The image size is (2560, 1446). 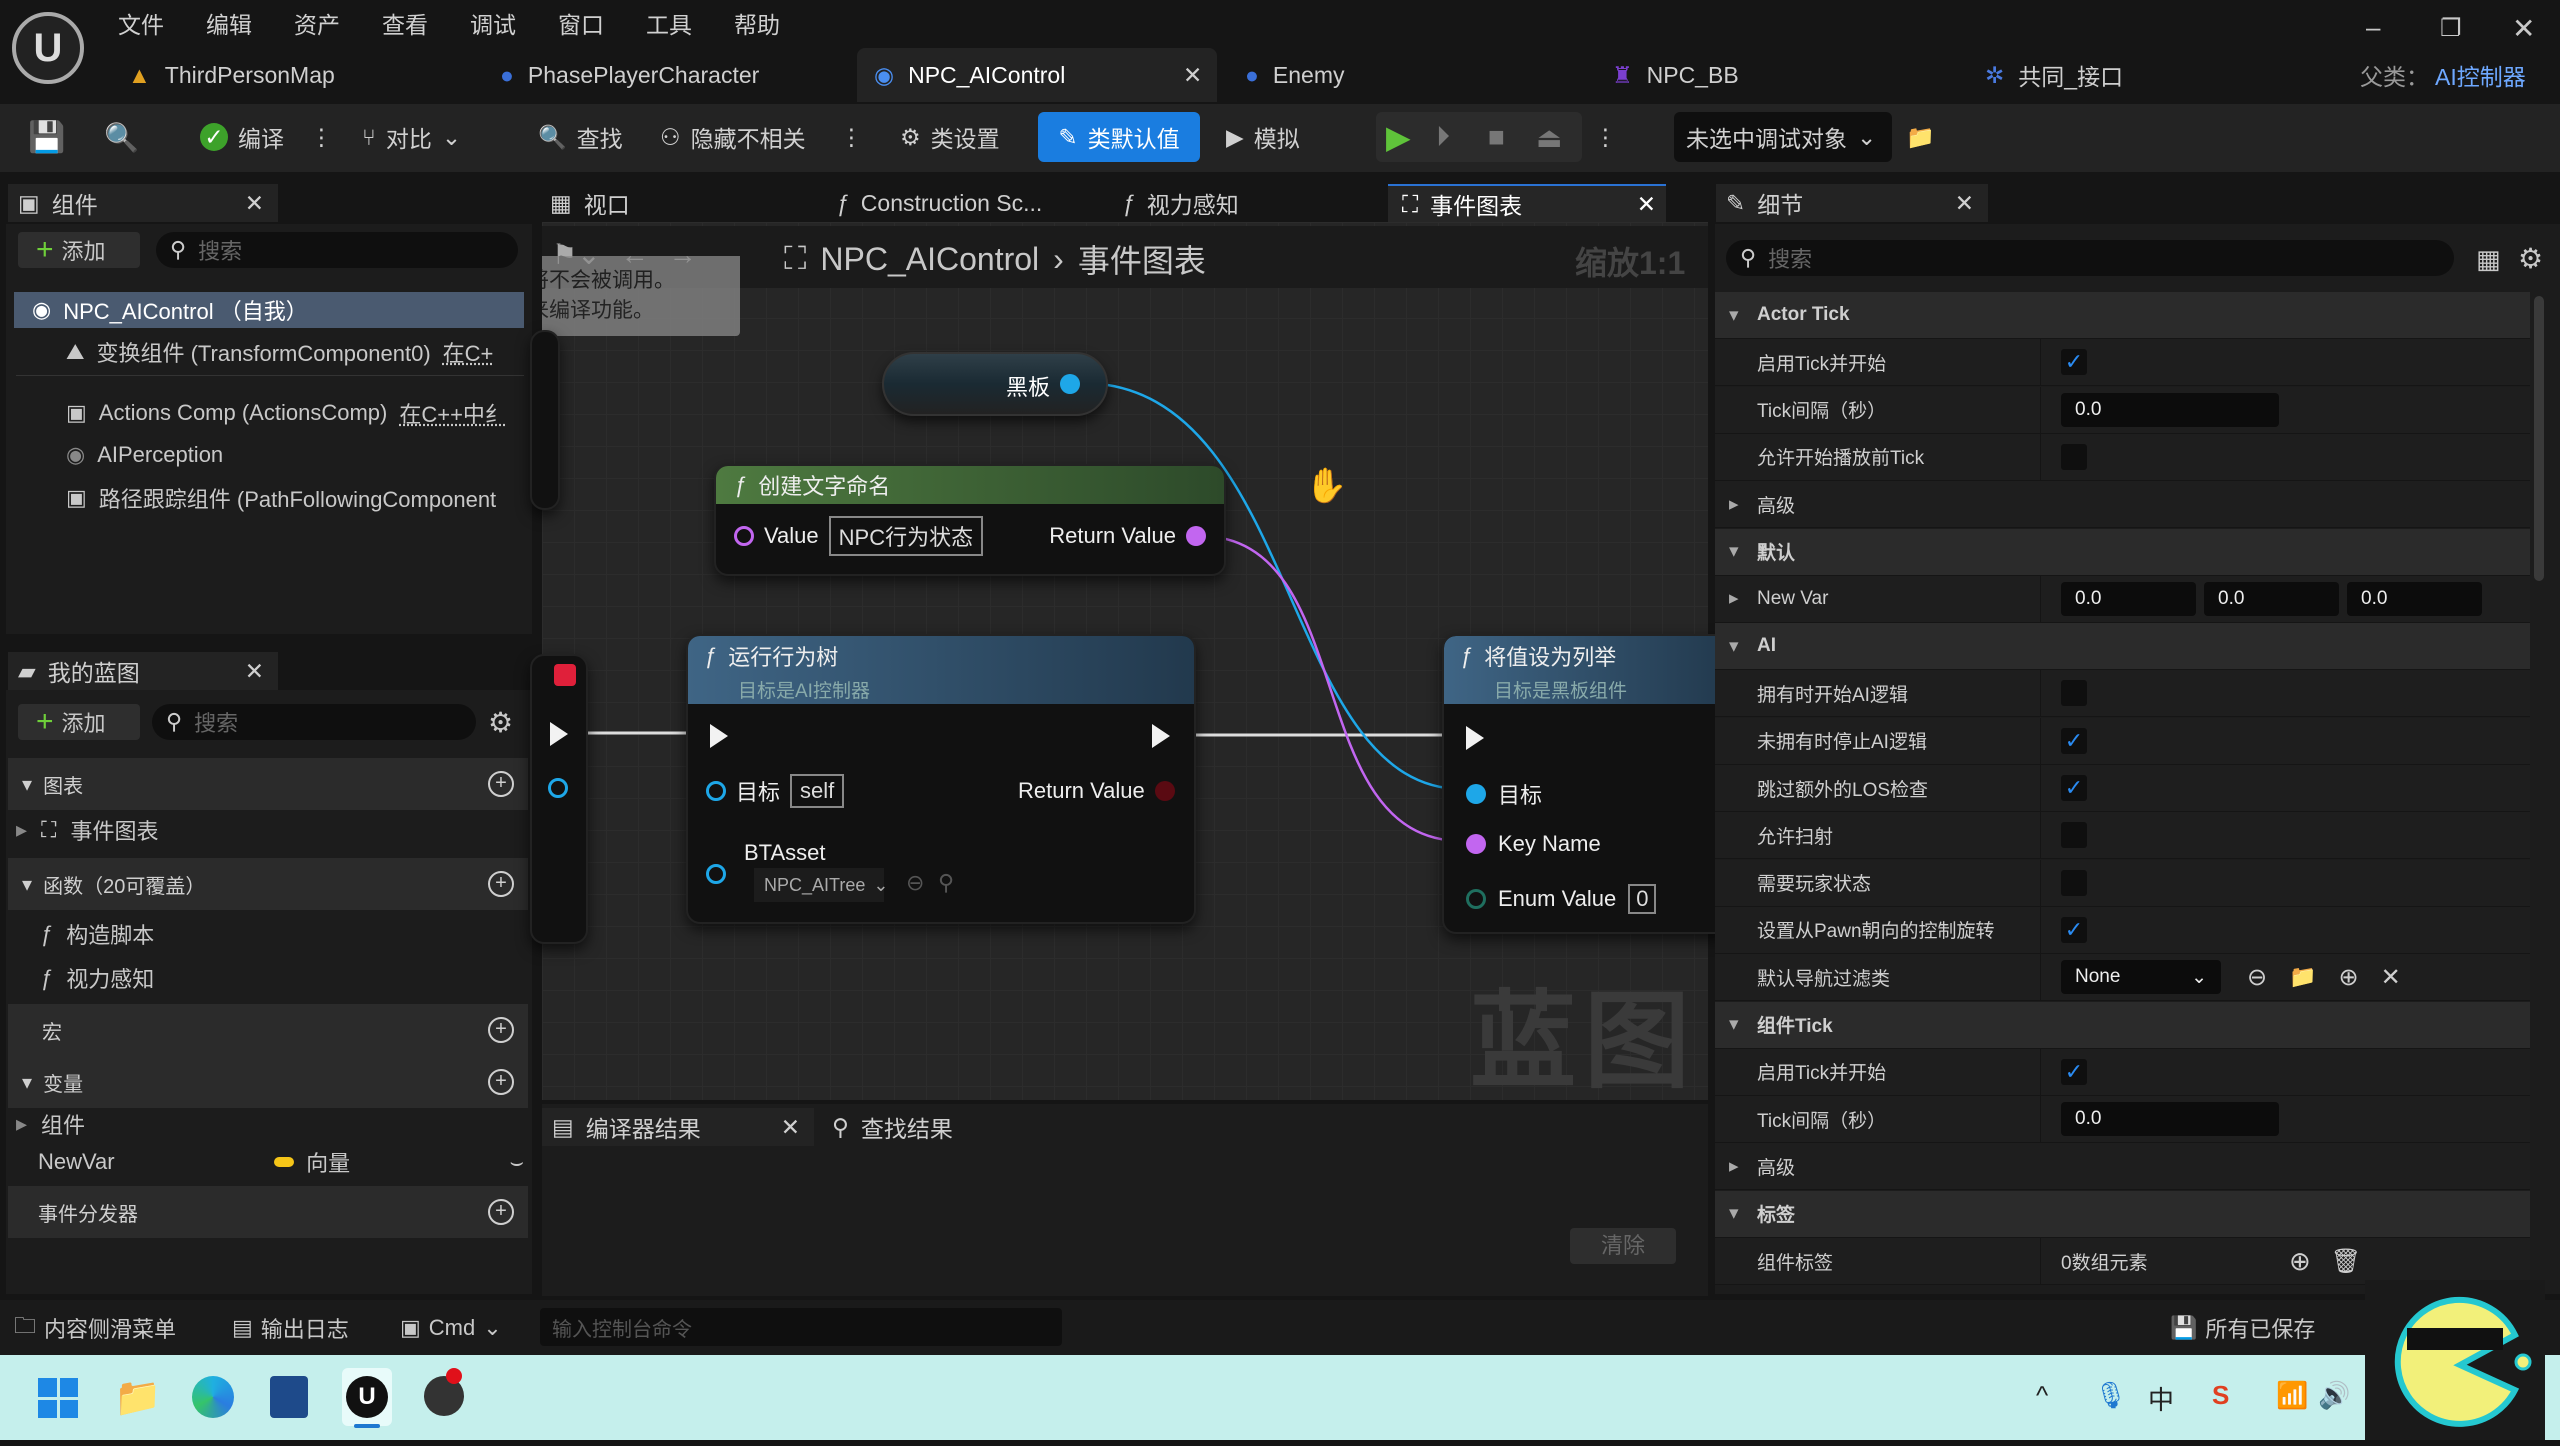 I want to click on details-scrollbar, so click(x=2539, y=438).